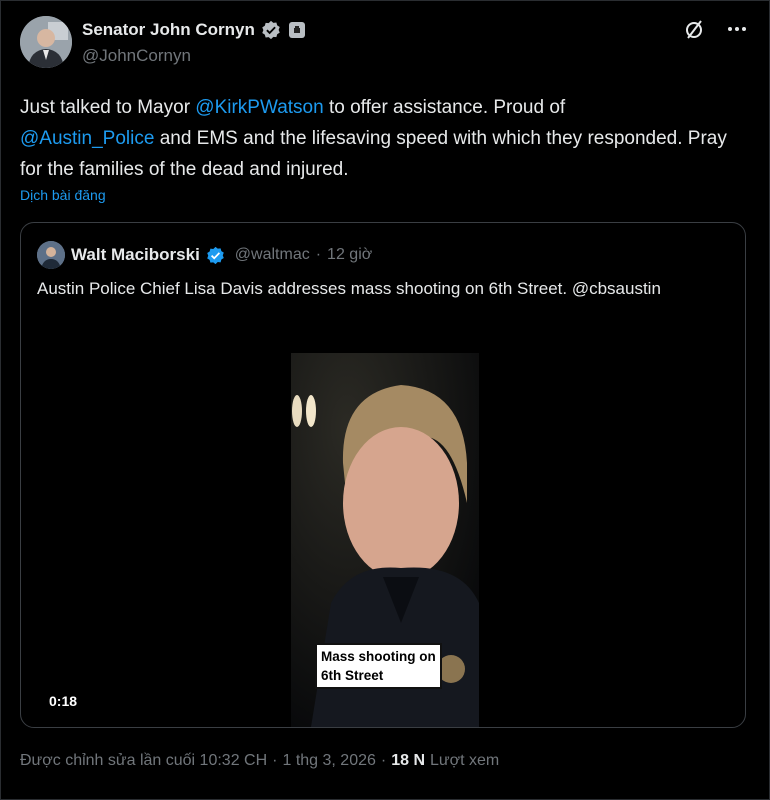 Image resolution: width=770 pixels, height=800 pixels. I want to click on quoted-author-name: Walt Maciborski, so click(135, 255).